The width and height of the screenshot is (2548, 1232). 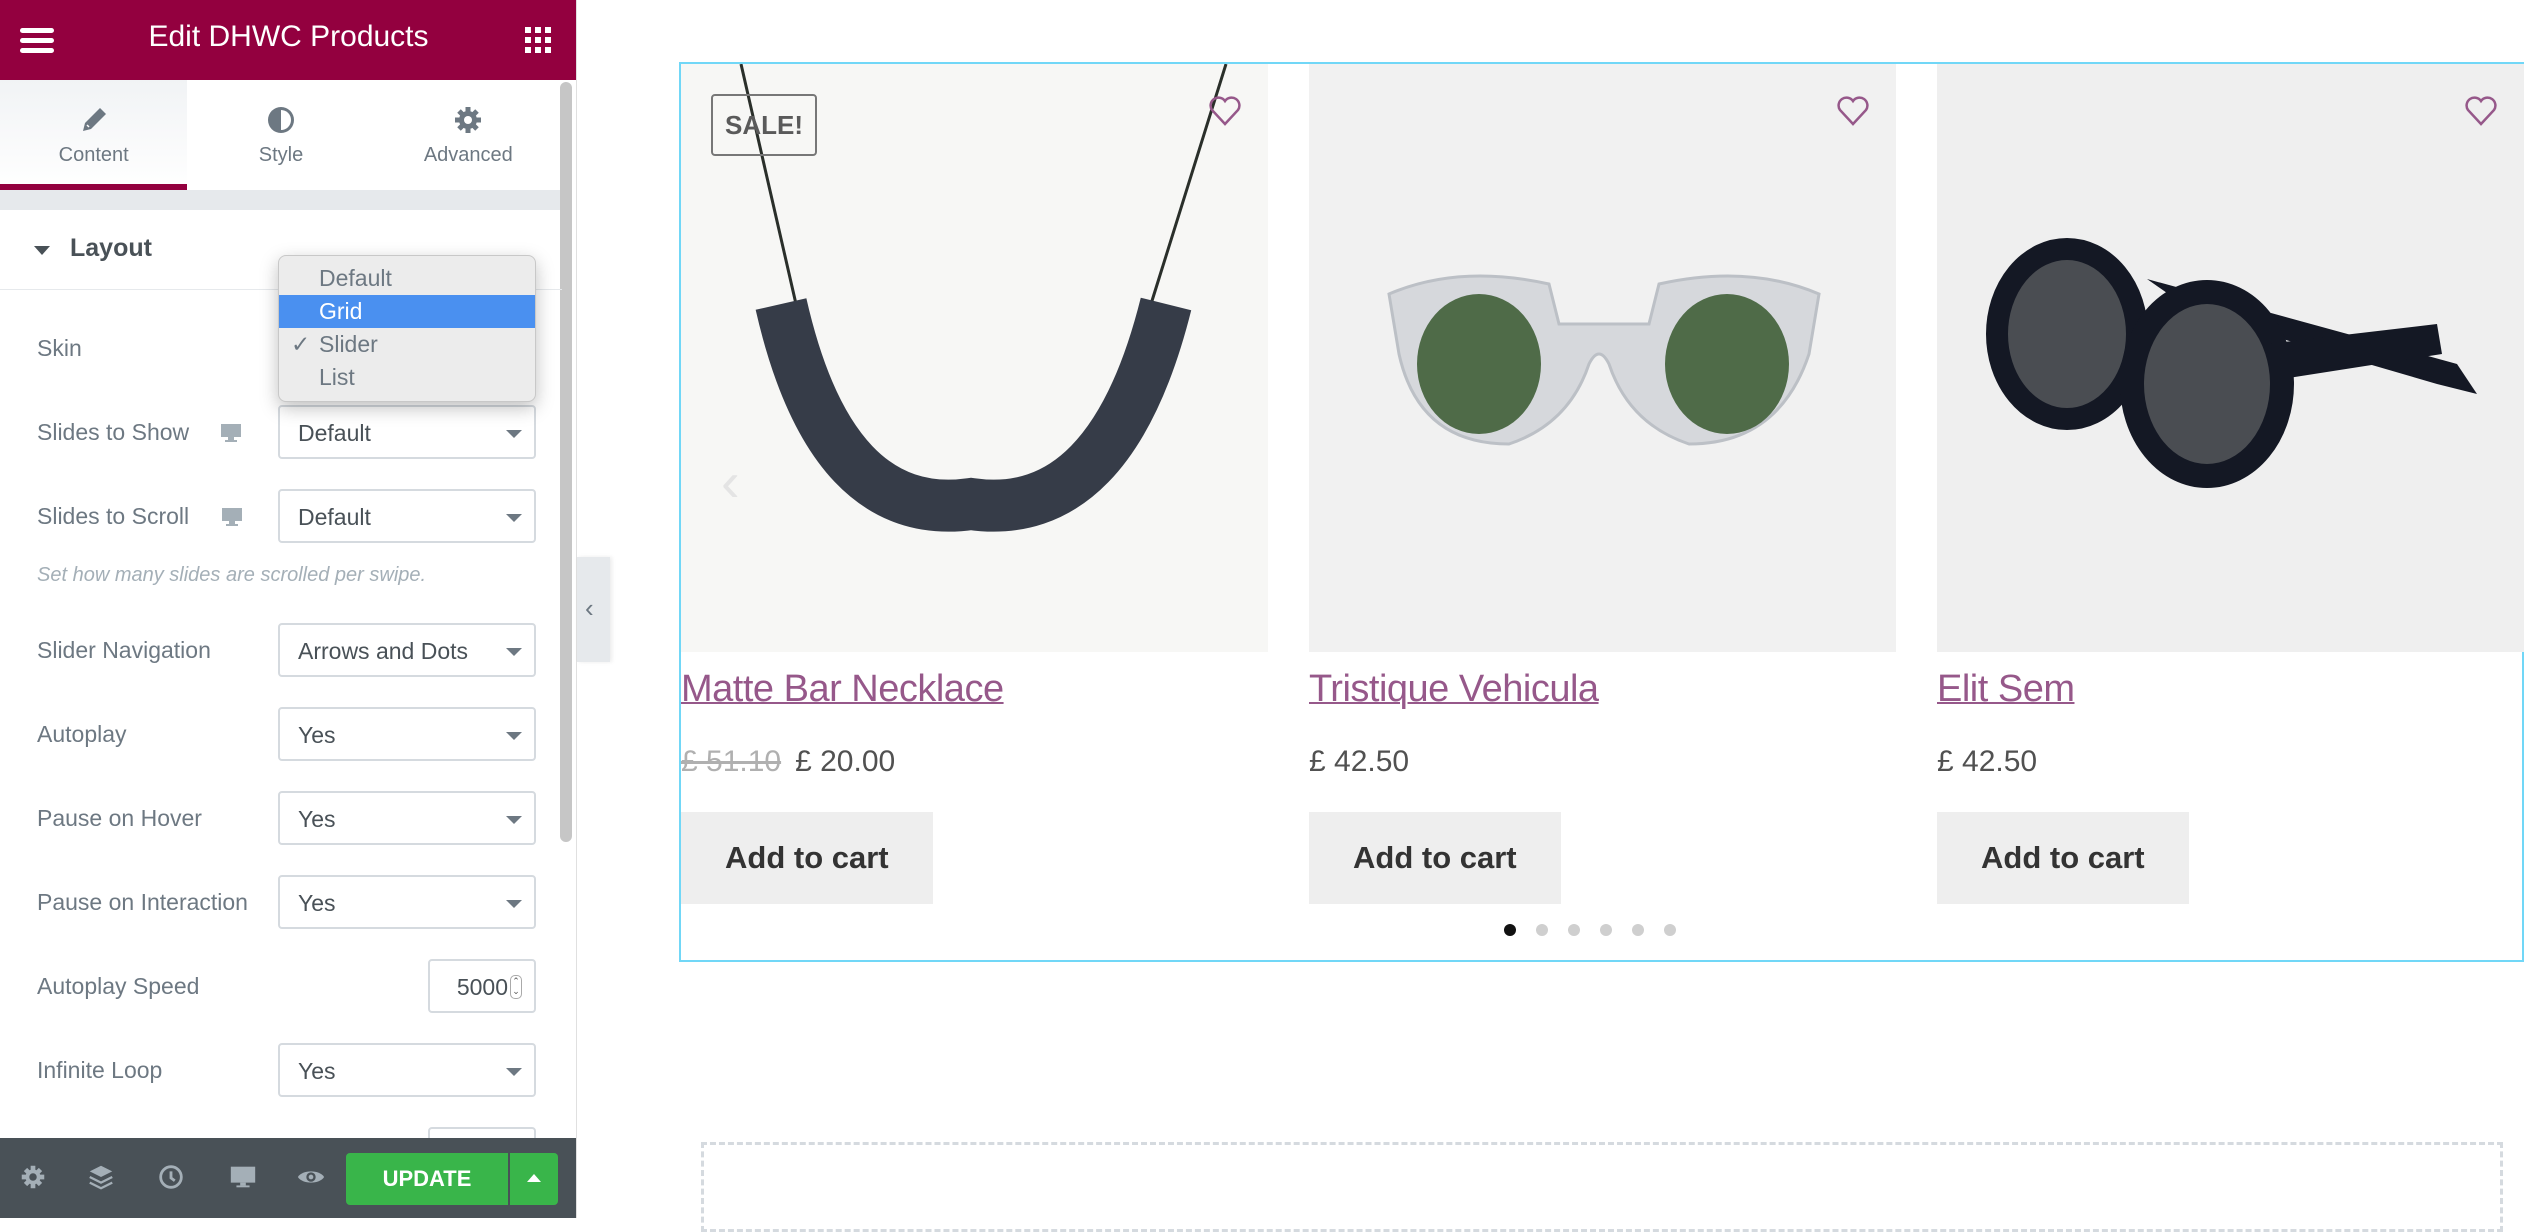 I want to click on chevron-left-icon: ‹, so click(x=589, y=608).